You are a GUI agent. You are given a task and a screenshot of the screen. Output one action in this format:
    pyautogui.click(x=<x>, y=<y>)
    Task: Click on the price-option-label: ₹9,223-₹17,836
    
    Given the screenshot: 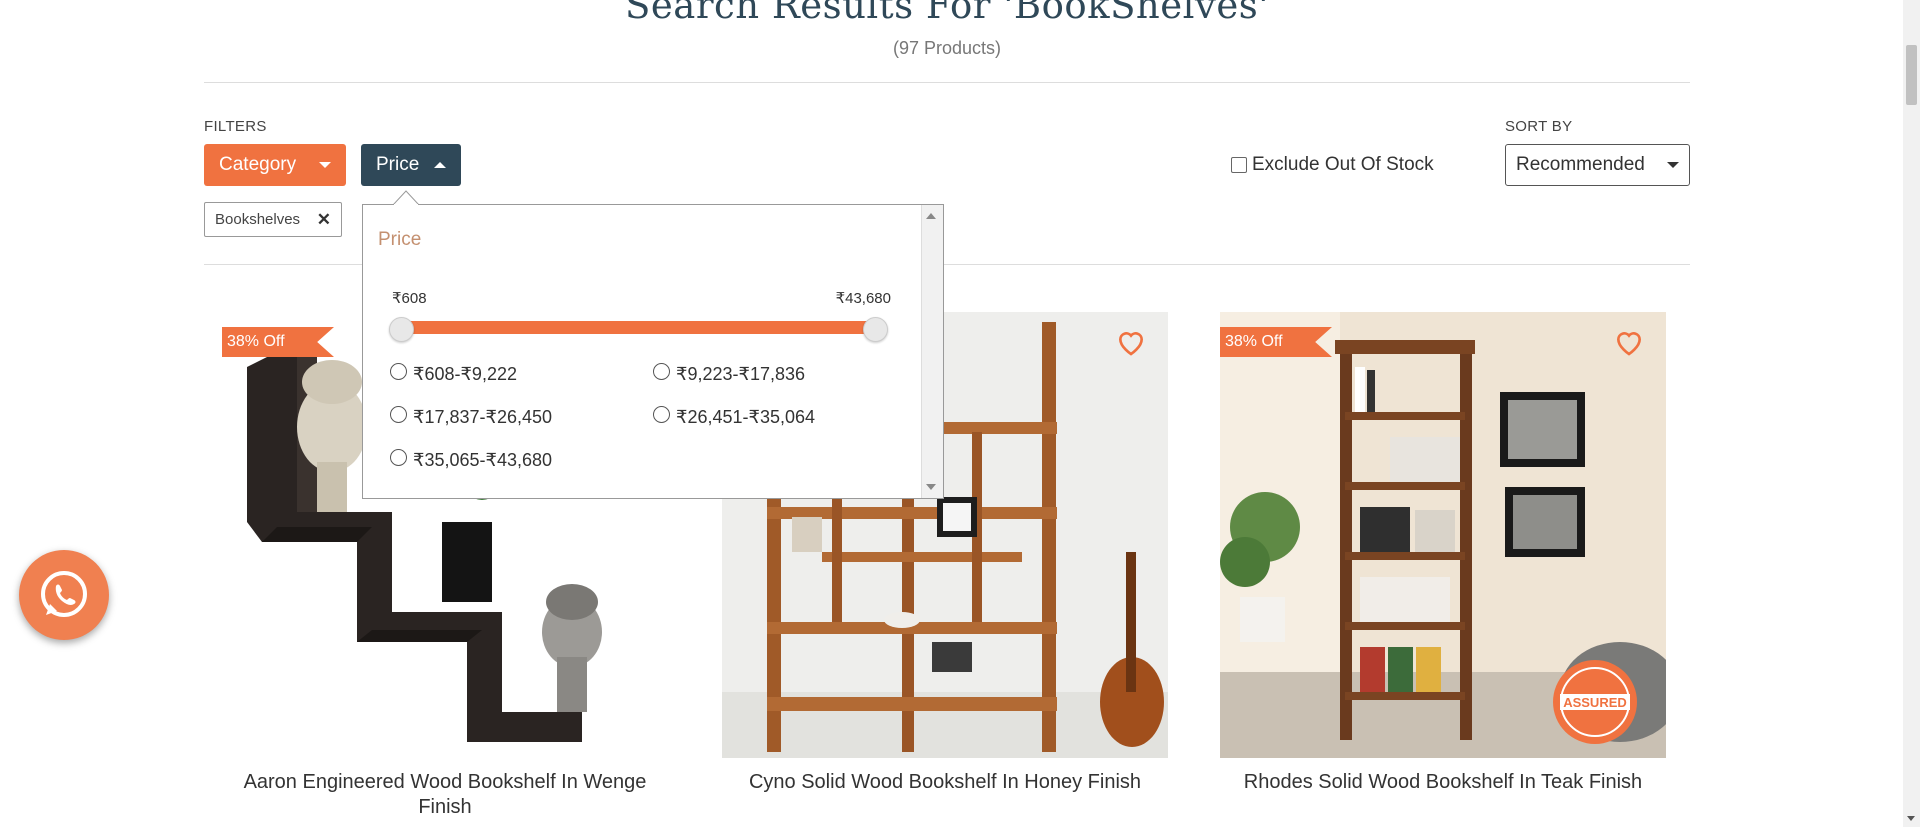 What is the action you would take?
    pyautogui.click(x=740, y=374)
    